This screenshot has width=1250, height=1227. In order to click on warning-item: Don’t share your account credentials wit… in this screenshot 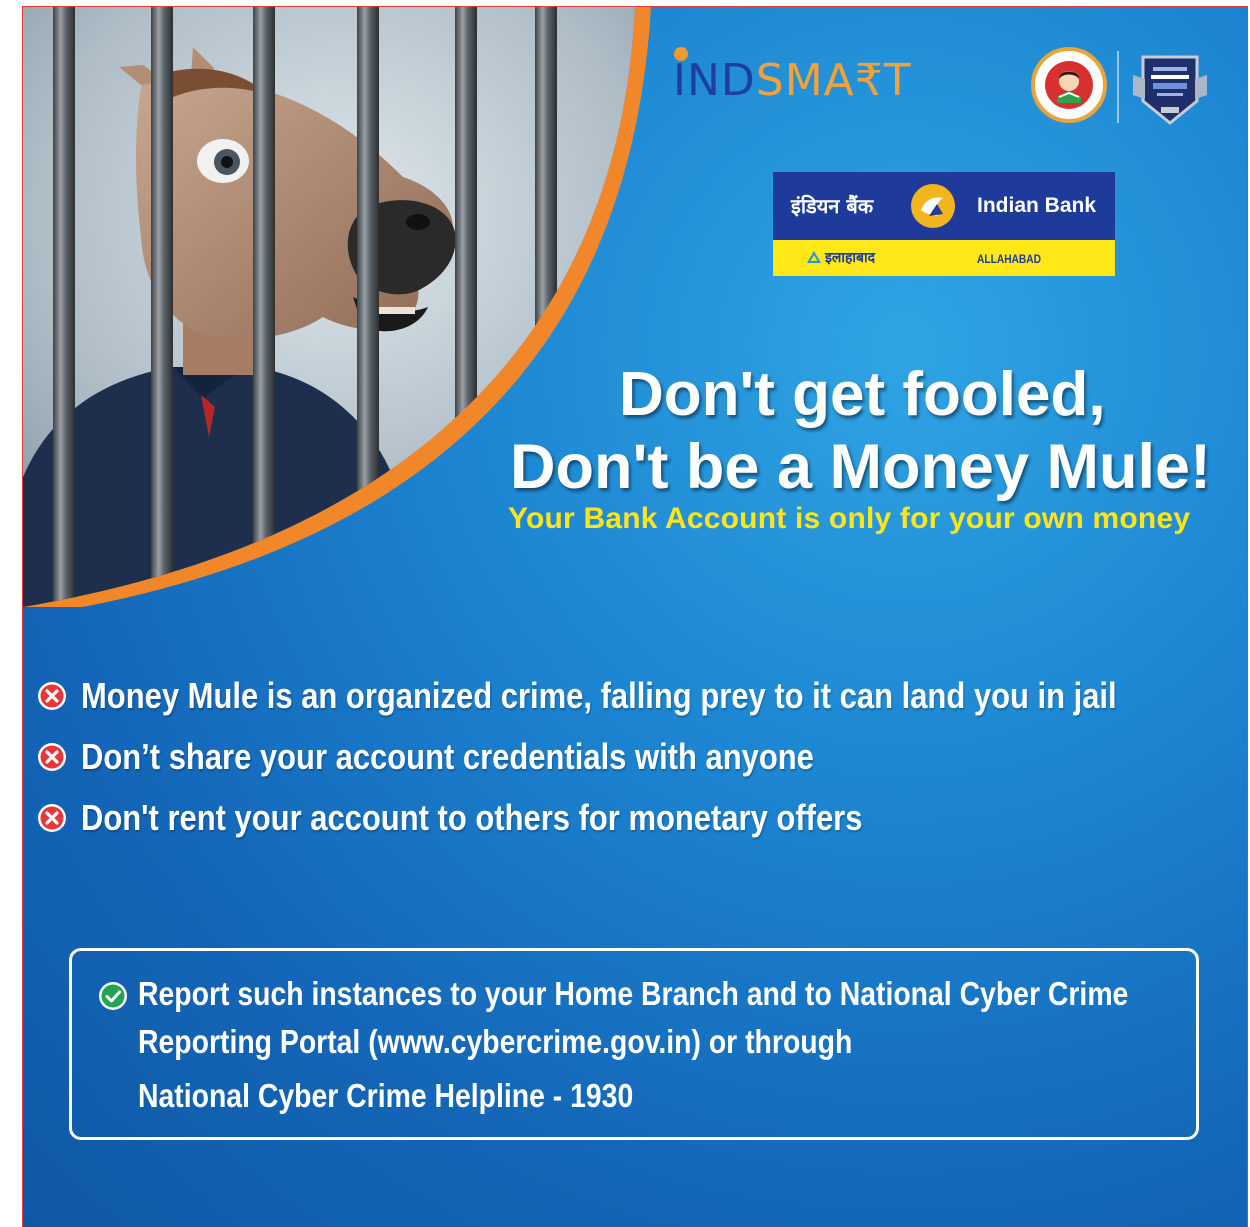, I will do `click(485, 757)`.